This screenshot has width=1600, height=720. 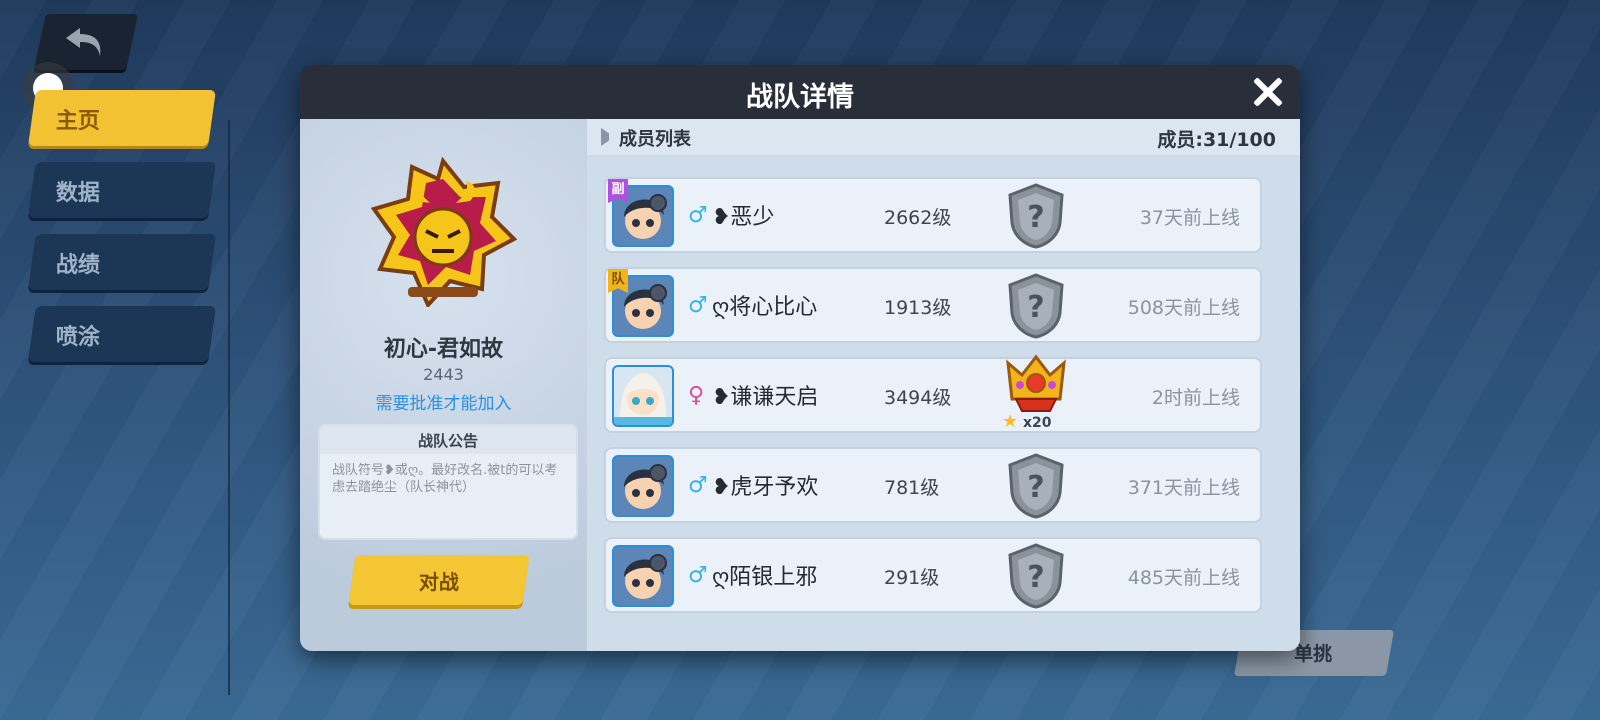 What do you see at coordinates (77, 121) in the screenshot?
I see `nav-item-label: 主页` at bounding box center [77, 121].